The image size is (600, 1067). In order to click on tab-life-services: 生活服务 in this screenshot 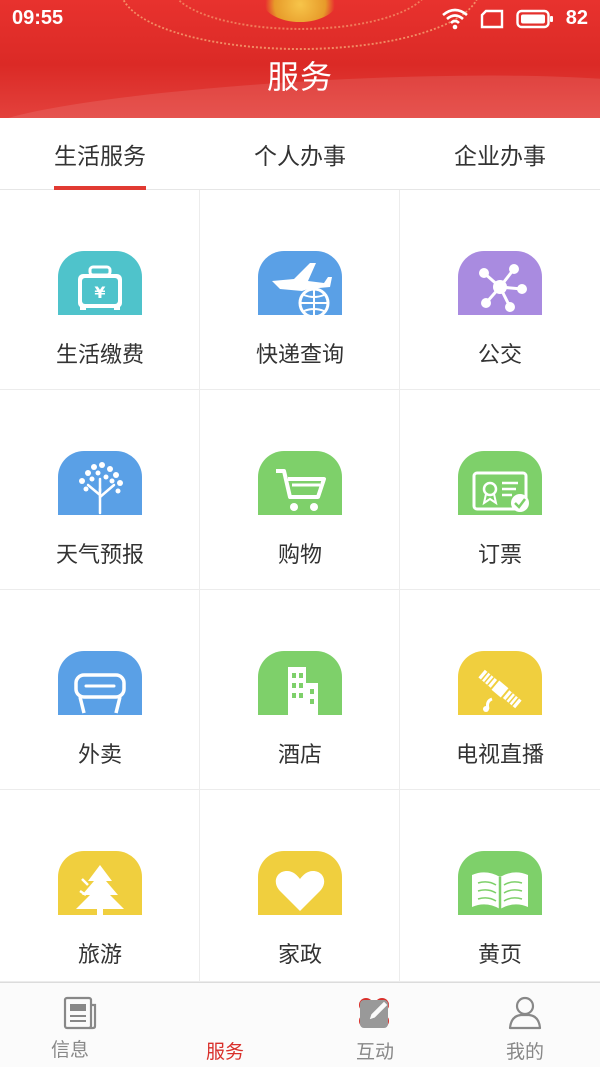, I will do `click(100, 154)`.